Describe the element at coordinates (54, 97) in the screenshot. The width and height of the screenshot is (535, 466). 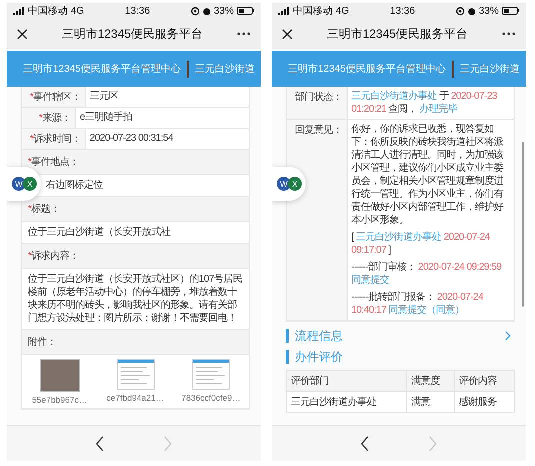
I see `field-label: *事件辖区：` at that location.